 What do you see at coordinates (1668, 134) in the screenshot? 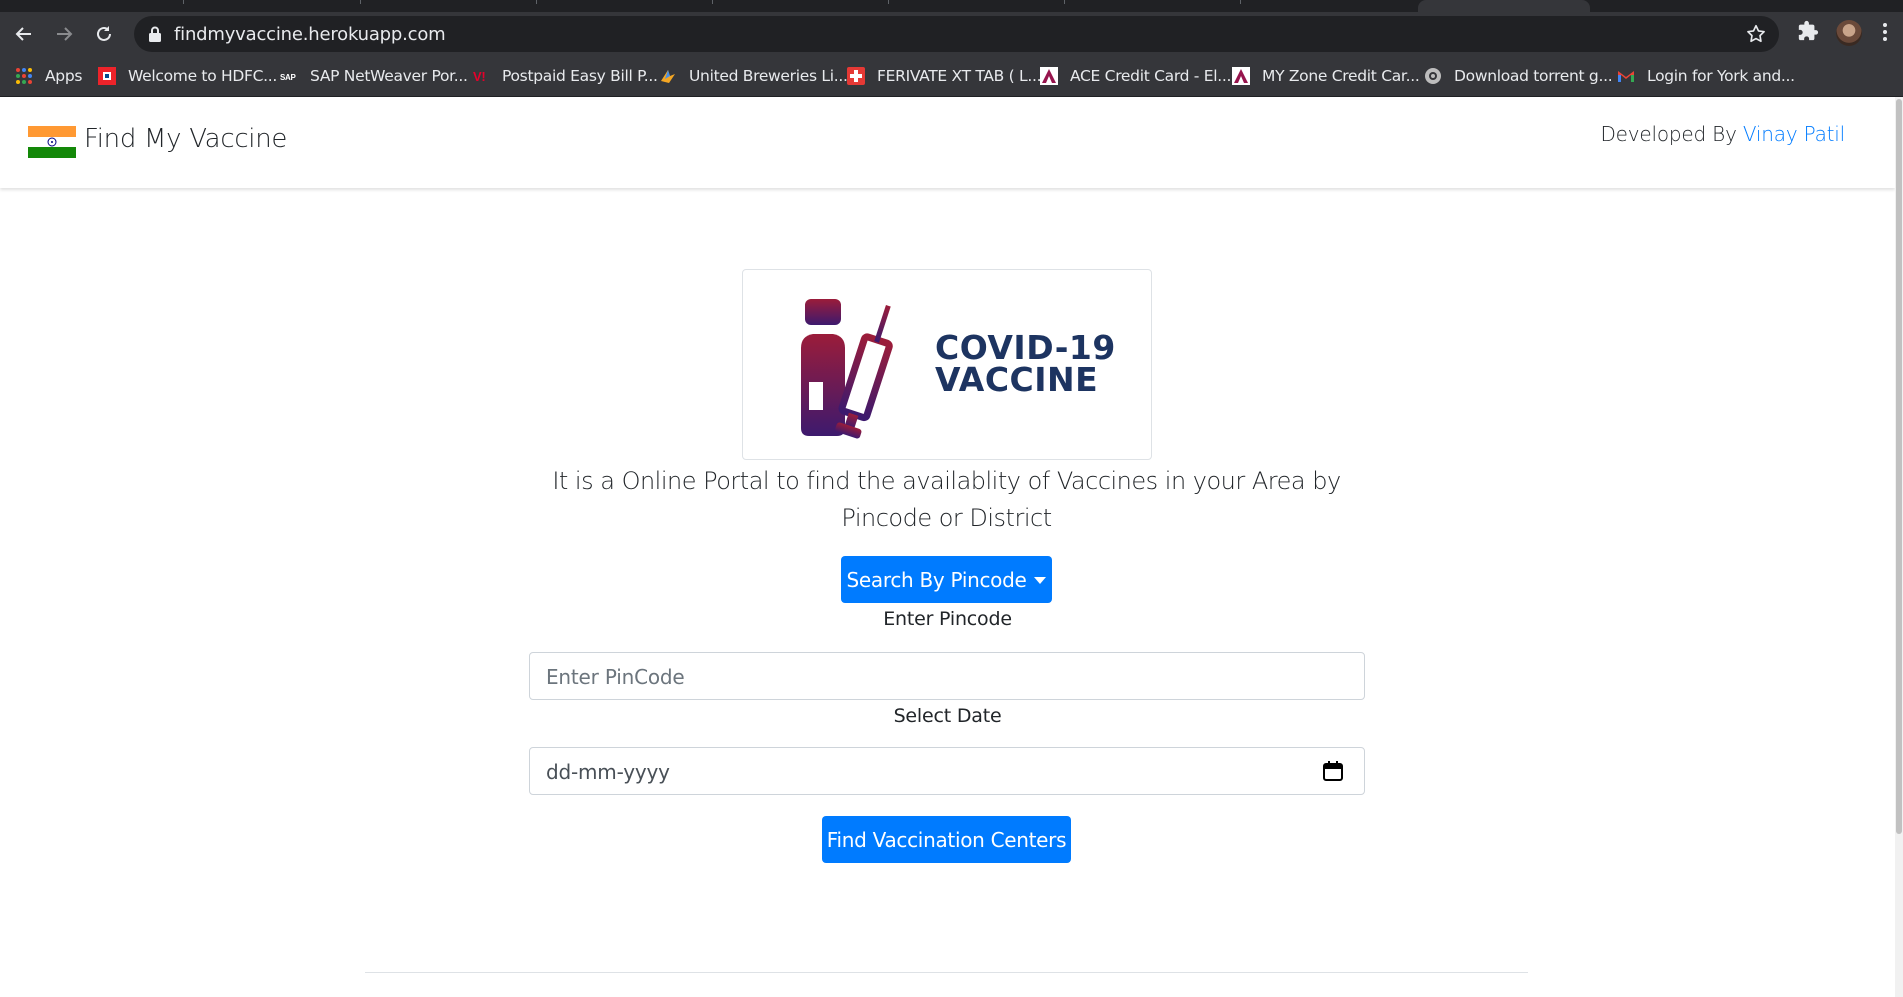
I see `developer-credit-prefix: Developed By` at bounding box center [1668, 134].